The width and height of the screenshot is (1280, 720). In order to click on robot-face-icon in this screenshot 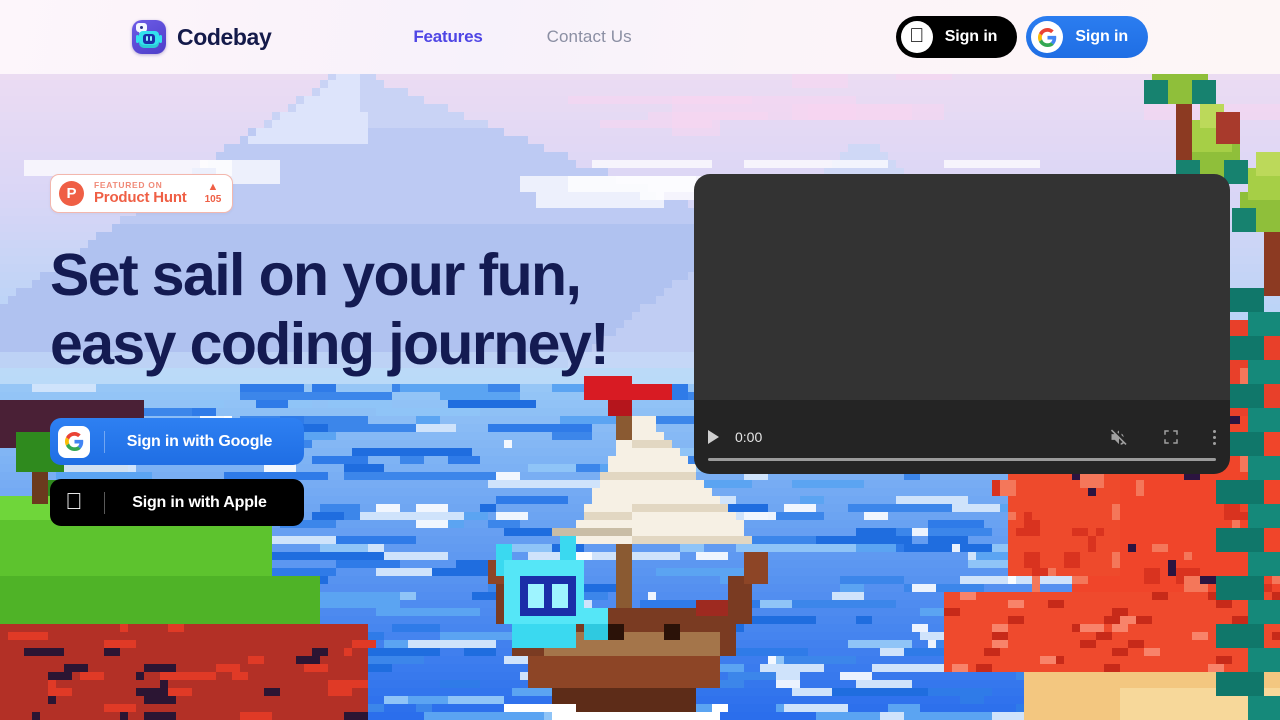, I will do `click(149, 39)`.